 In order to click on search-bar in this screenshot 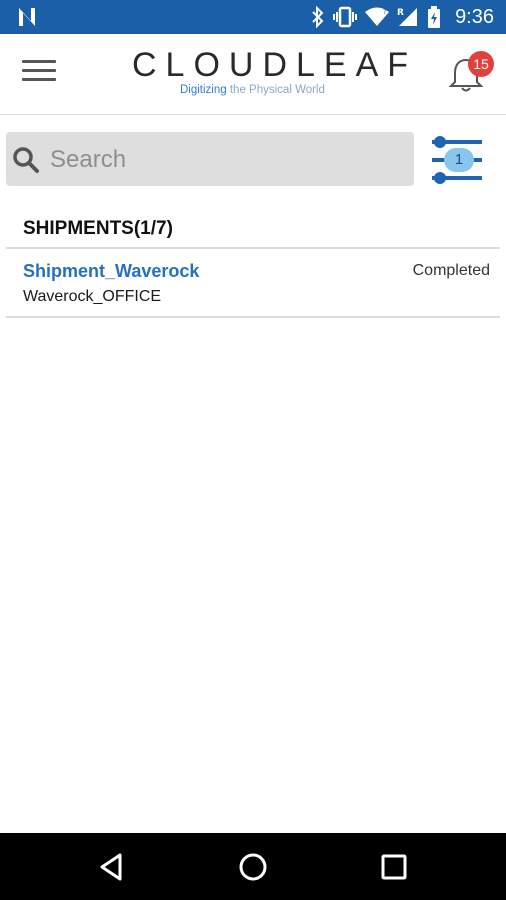, I will do `click(210, 159)`.